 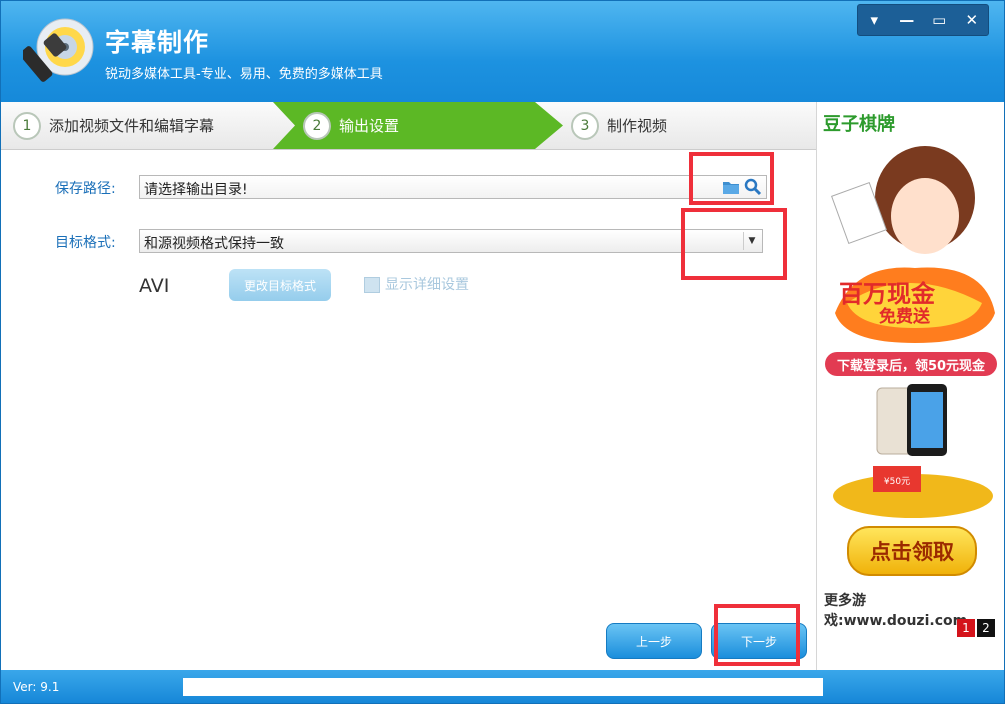 I want to click on format-name: AVI, so click(x=154, y=286).